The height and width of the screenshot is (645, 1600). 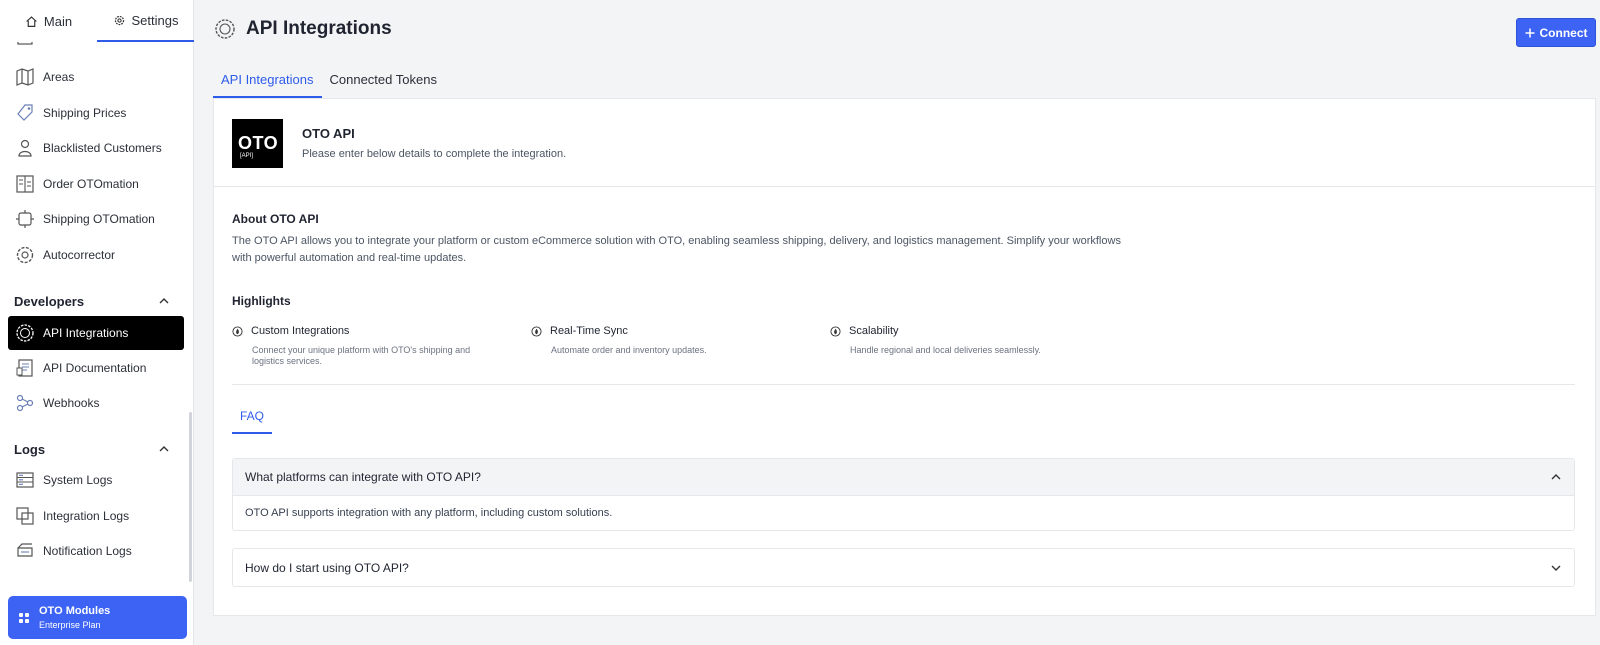 I want to click on sidebar-item-system-logs: System Logs, so click(x=96, y=480).